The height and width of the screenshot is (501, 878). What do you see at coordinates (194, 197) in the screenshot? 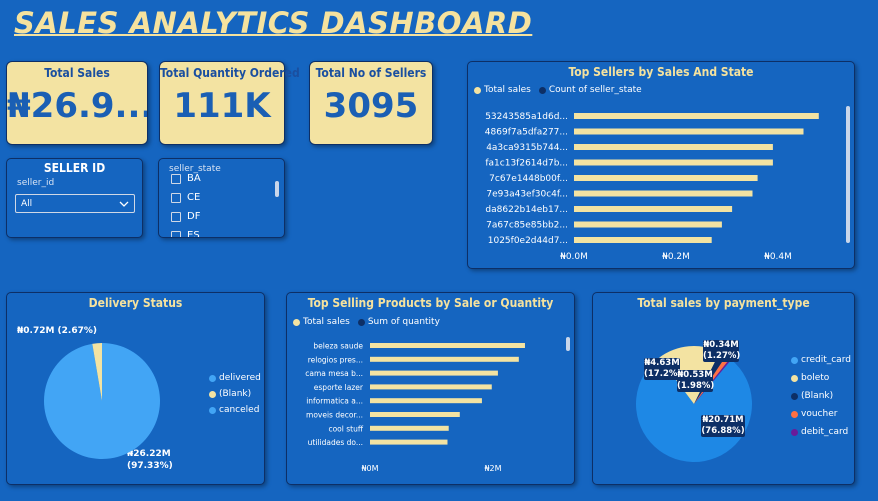
I see `state-label: CE` at bounding box center [194, 197].